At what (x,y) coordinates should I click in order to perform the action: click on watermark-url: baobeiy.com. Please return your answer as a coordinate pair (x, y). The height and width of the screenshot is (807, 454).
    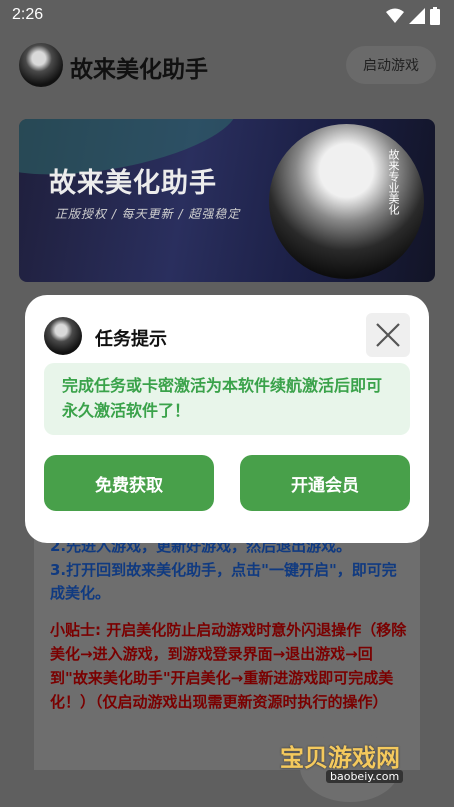
    Looking at the image, I should click on (365, 776).